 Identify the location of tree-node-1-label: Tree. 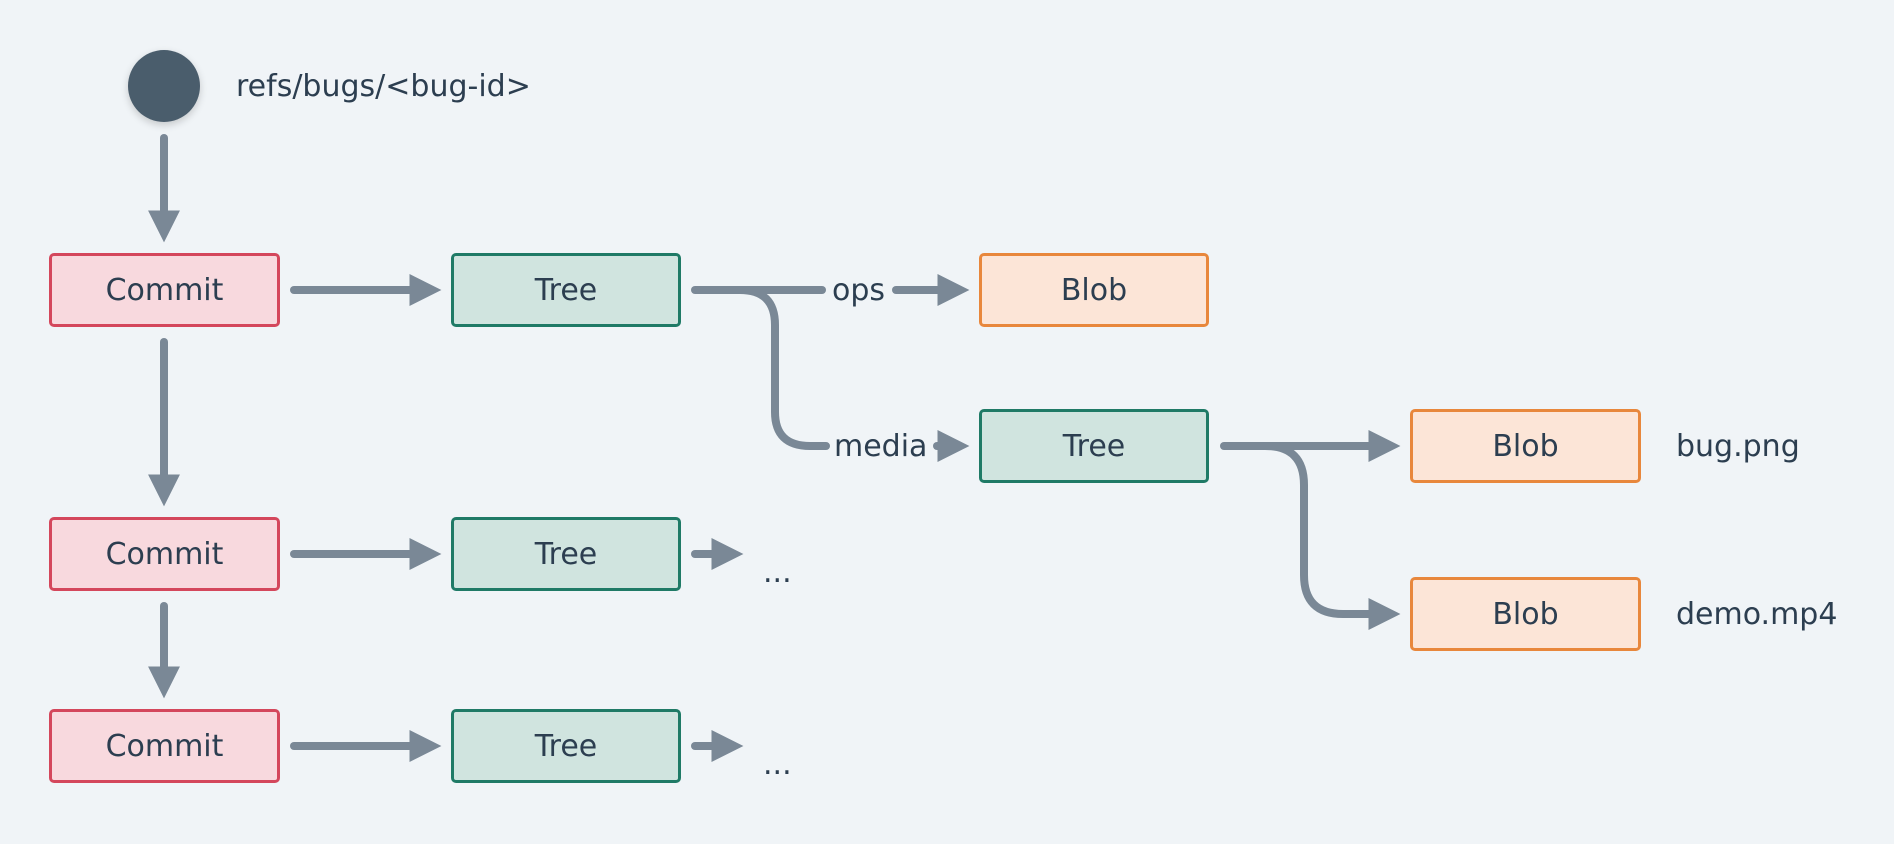
(566, 290).